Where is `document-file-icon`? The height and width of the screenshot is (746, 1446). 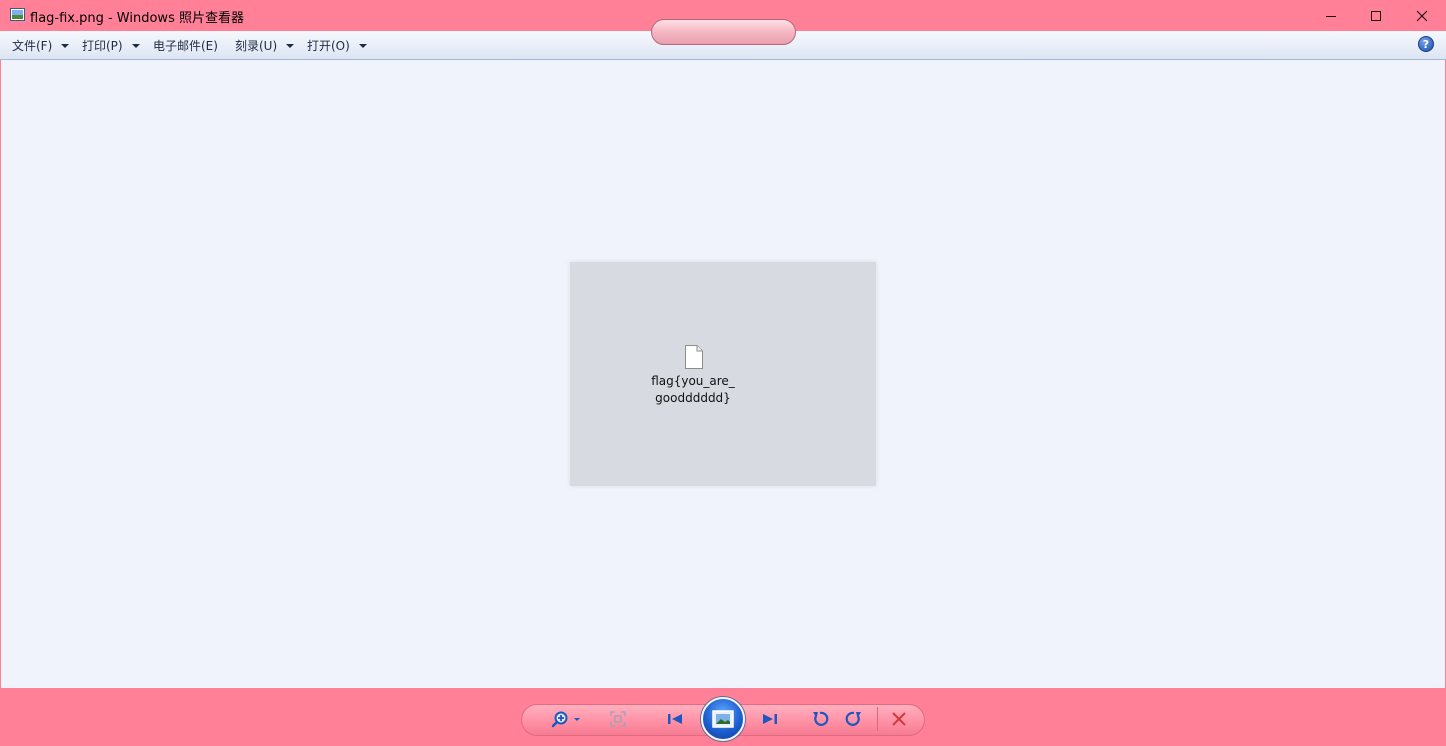
document-file-icon is located at coordinates (694, 357).